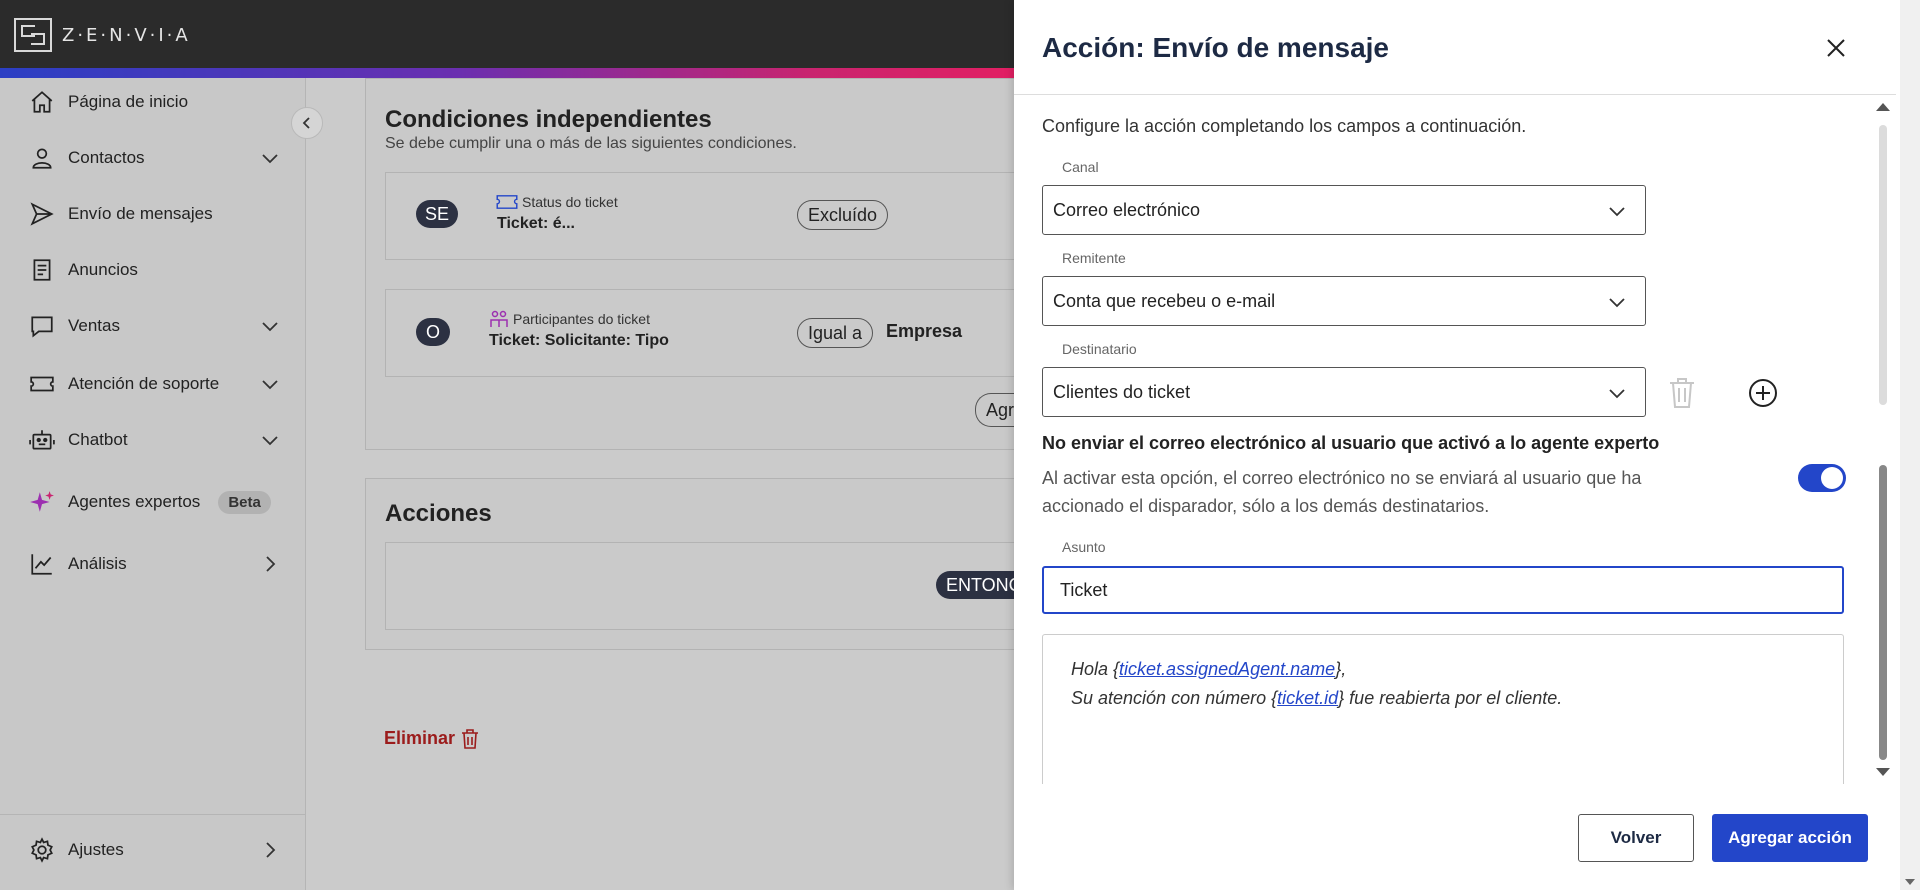 The width and height of the screenshot is (1920, 890). What do you see at coordinates (103, 269) in the screenshot?
I see `sidebar-item-label: Anuncios` at bounding box center [103, 269].